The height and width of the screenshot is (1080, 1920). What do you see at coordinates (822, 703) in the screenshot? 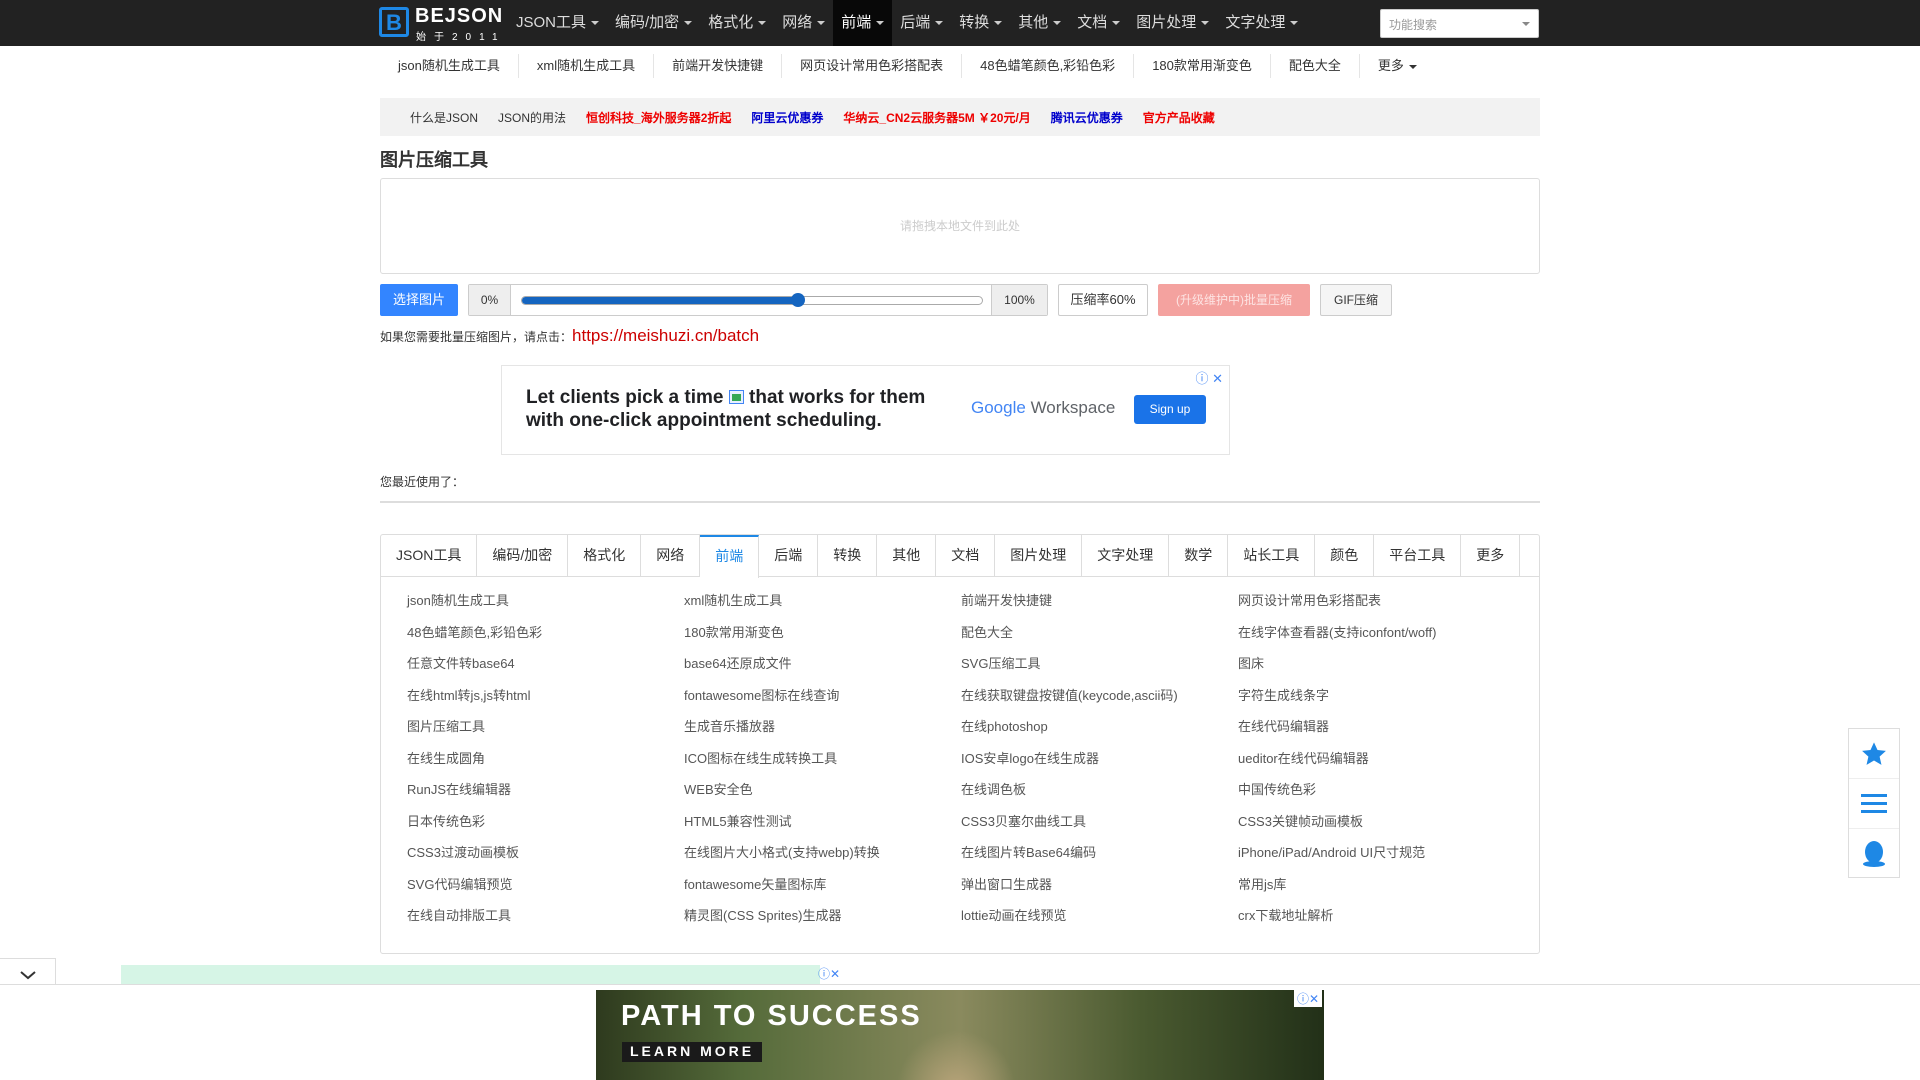
I see `tool-link: fontawesome图标在线查询` at bounding box center [822, 703].